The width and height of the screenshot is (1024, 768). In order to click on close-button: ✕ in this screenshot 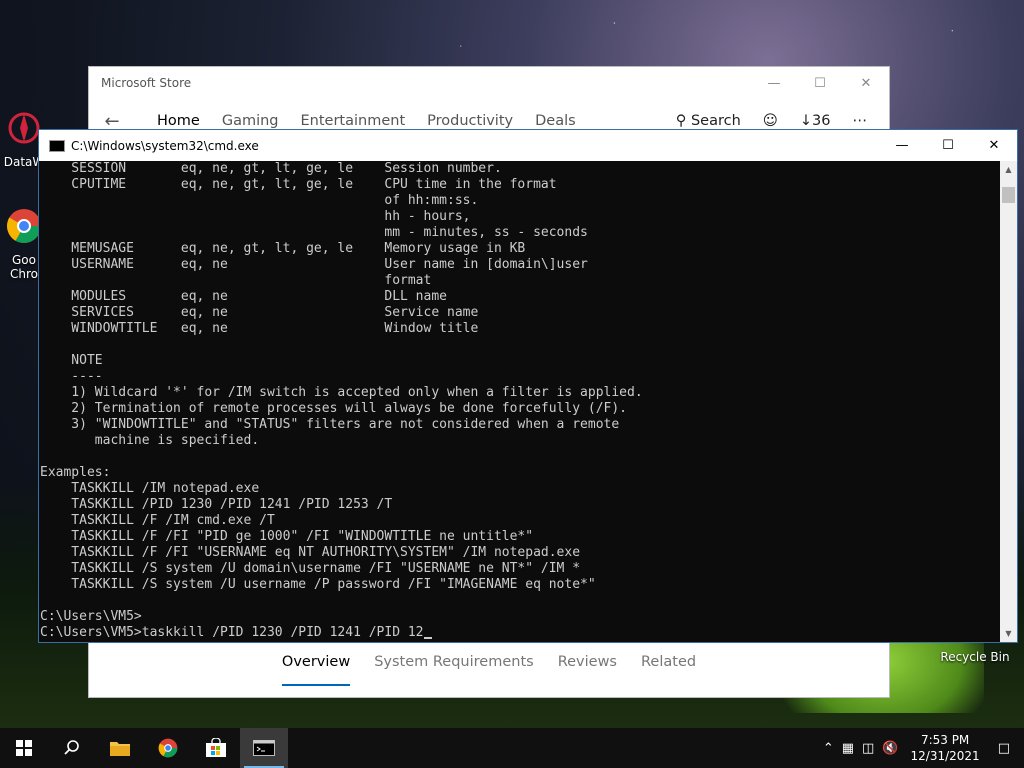, I will do `click(866, 83)`.